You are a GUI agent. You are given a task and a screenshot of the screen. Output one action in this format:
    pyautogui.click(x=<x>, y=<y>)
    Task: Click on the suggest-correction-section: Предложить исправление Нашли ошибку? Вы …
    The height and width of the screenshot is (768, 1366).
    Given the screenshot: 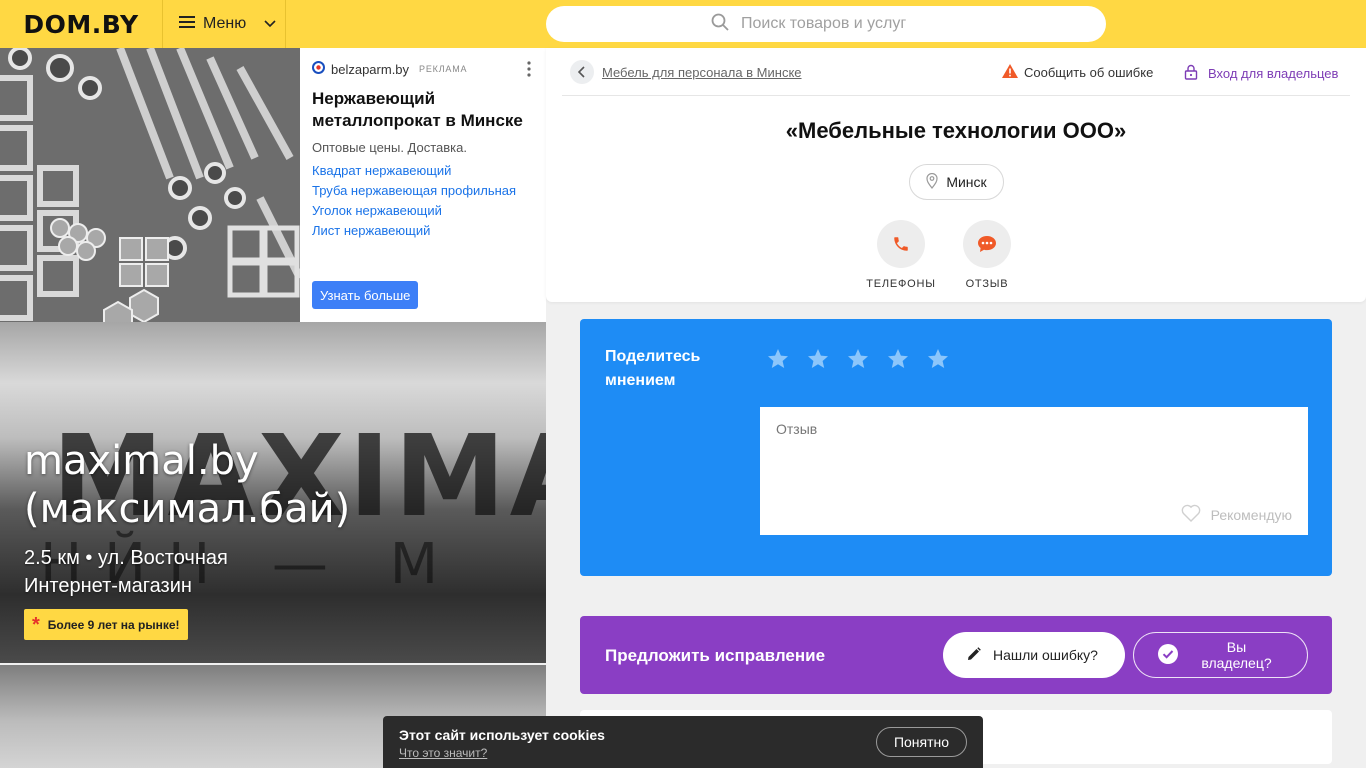 What is the action you would take?
    pyautogui.click(x=956, y=655)
    